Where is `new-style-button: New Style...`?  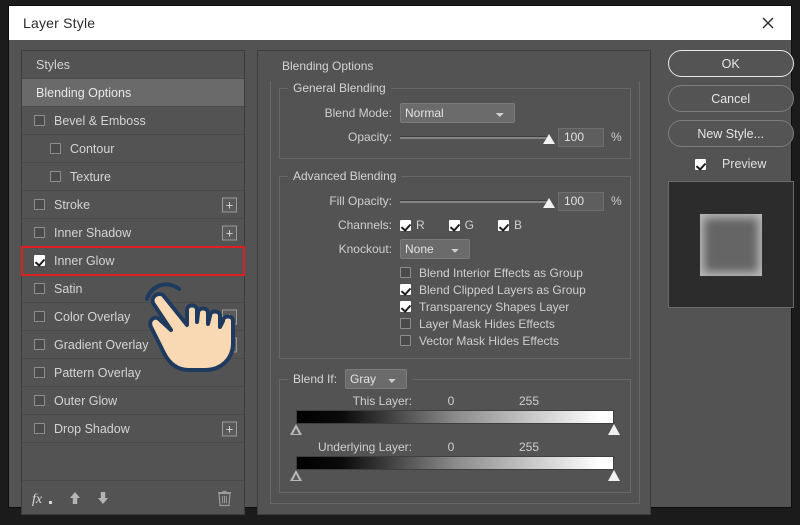
new-style-button: New Style... is located at coordinates (730, 133).